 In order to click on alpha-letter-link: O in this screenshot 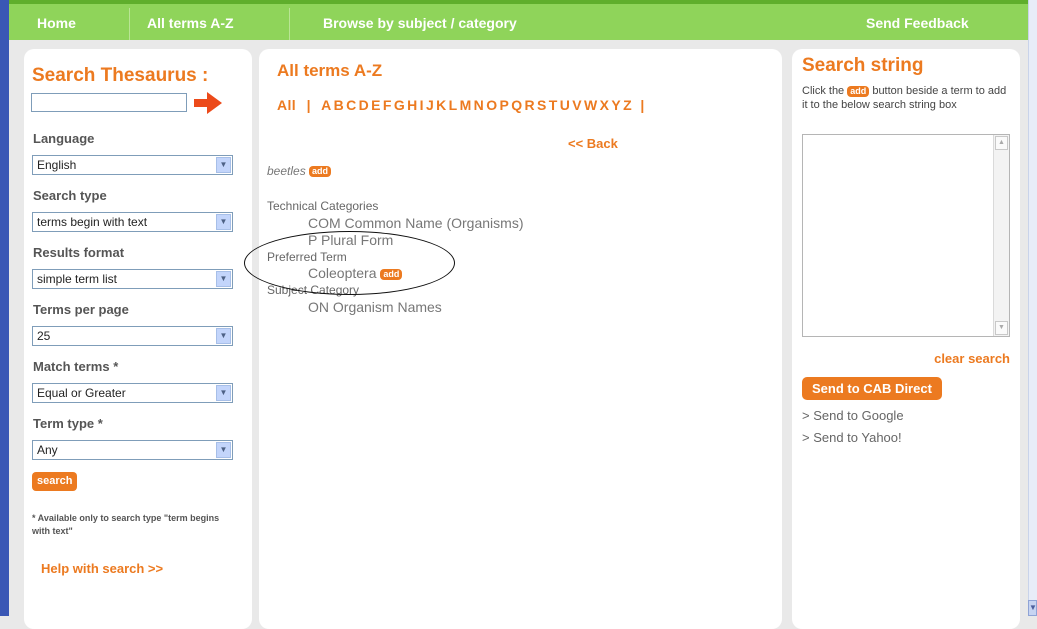, I will do `click(491, 105)`.